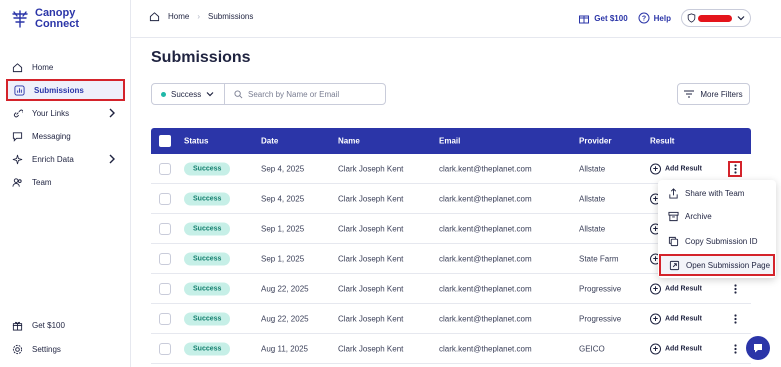 The width and height of the screenshot is (781, 367). I want to click on cell-provider: GEICO, so click(592, 348).